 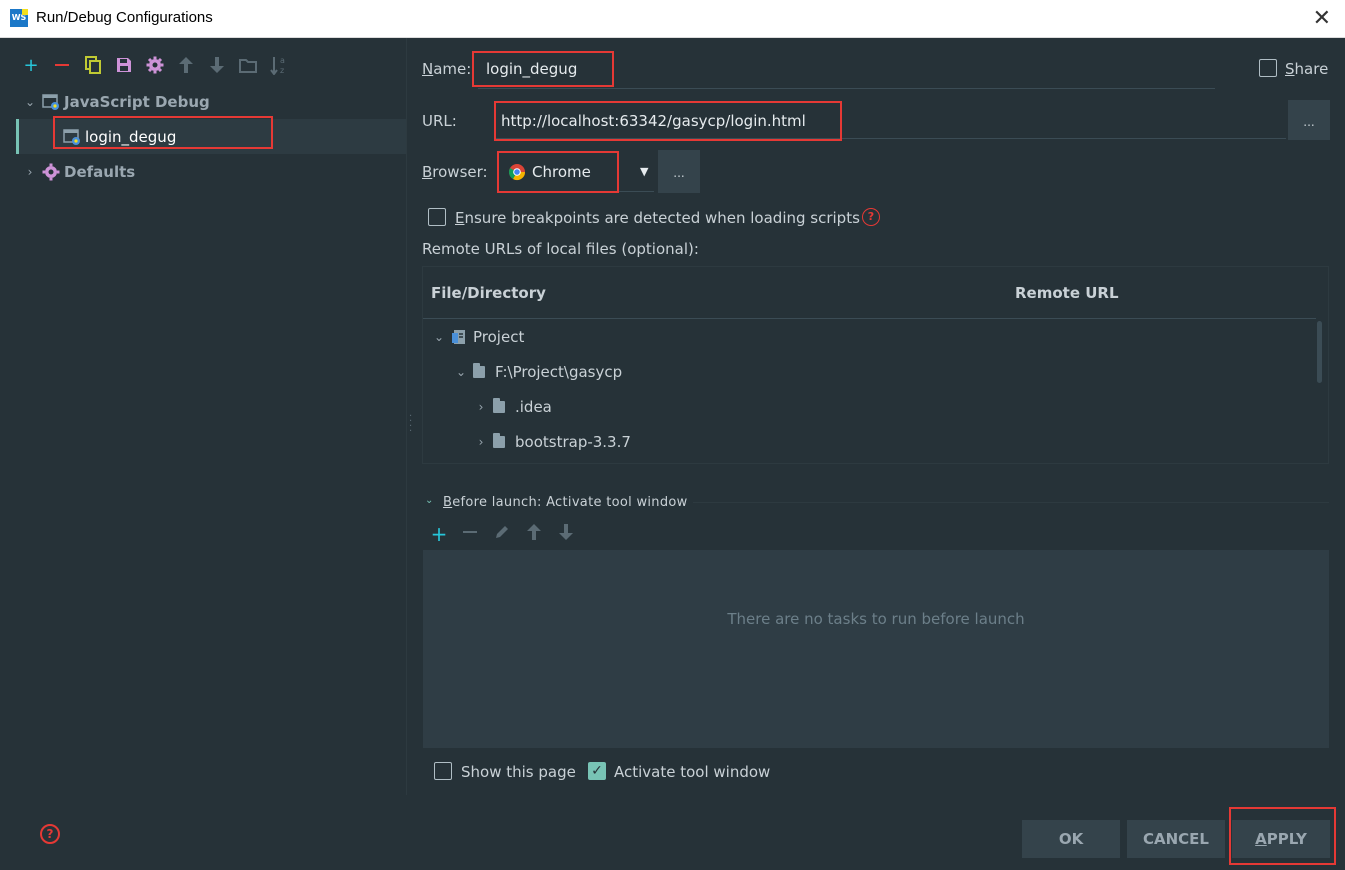 What do you see at coordinates (1011, 502) in the screenshot?
I see `before-launch-divider` at bounding box center [1011, 502].